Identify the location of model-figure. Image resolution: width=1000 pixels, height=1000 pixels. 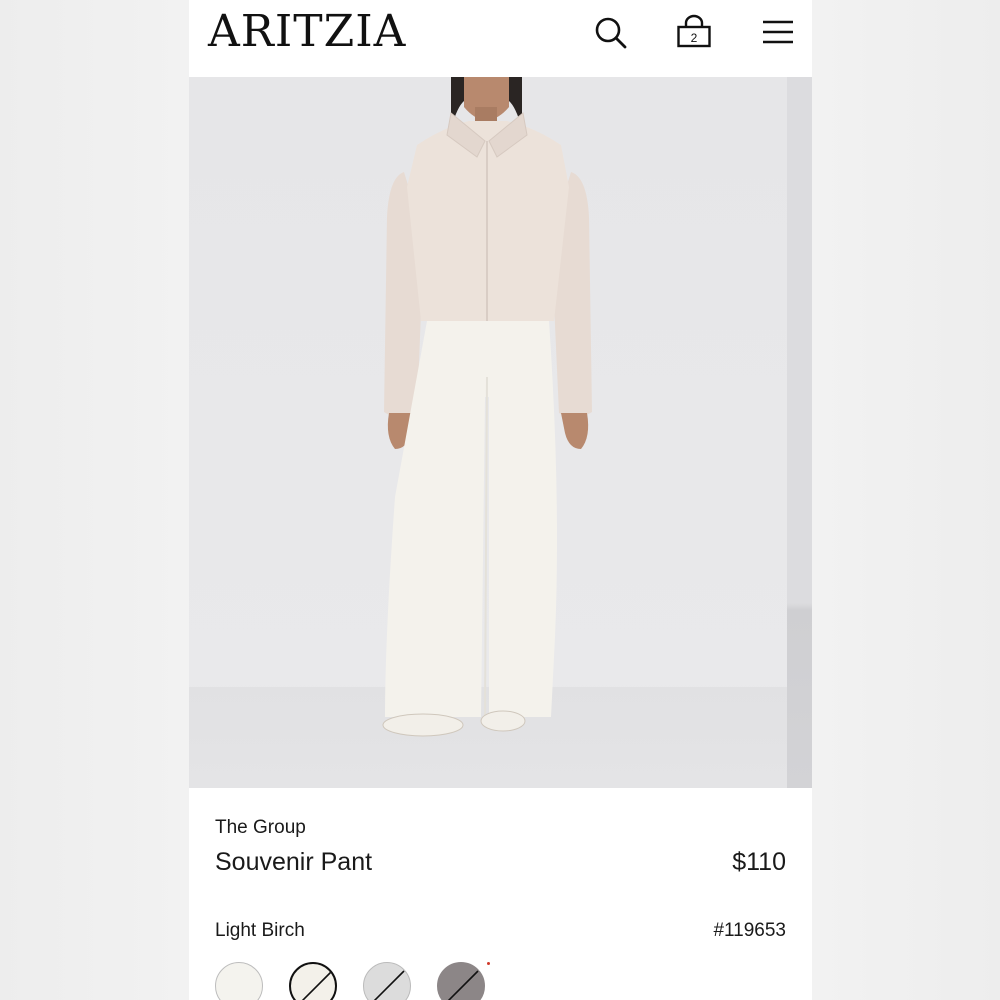
(487, 407).